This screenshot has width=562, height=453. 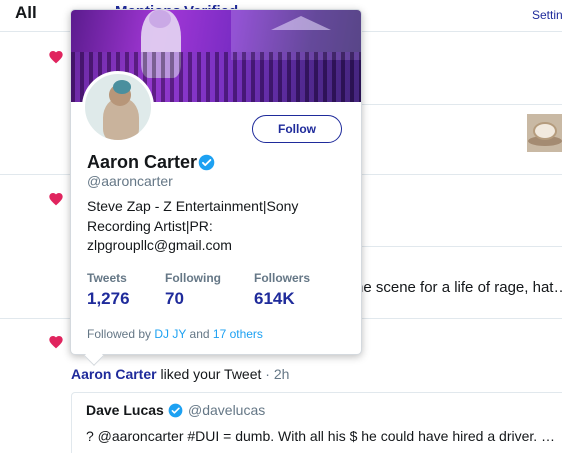 What do you see at coordinates (226, 410) in the screenshot?
I see `quoted-author-handle: @davelucas` at bounding box center [226, 410].